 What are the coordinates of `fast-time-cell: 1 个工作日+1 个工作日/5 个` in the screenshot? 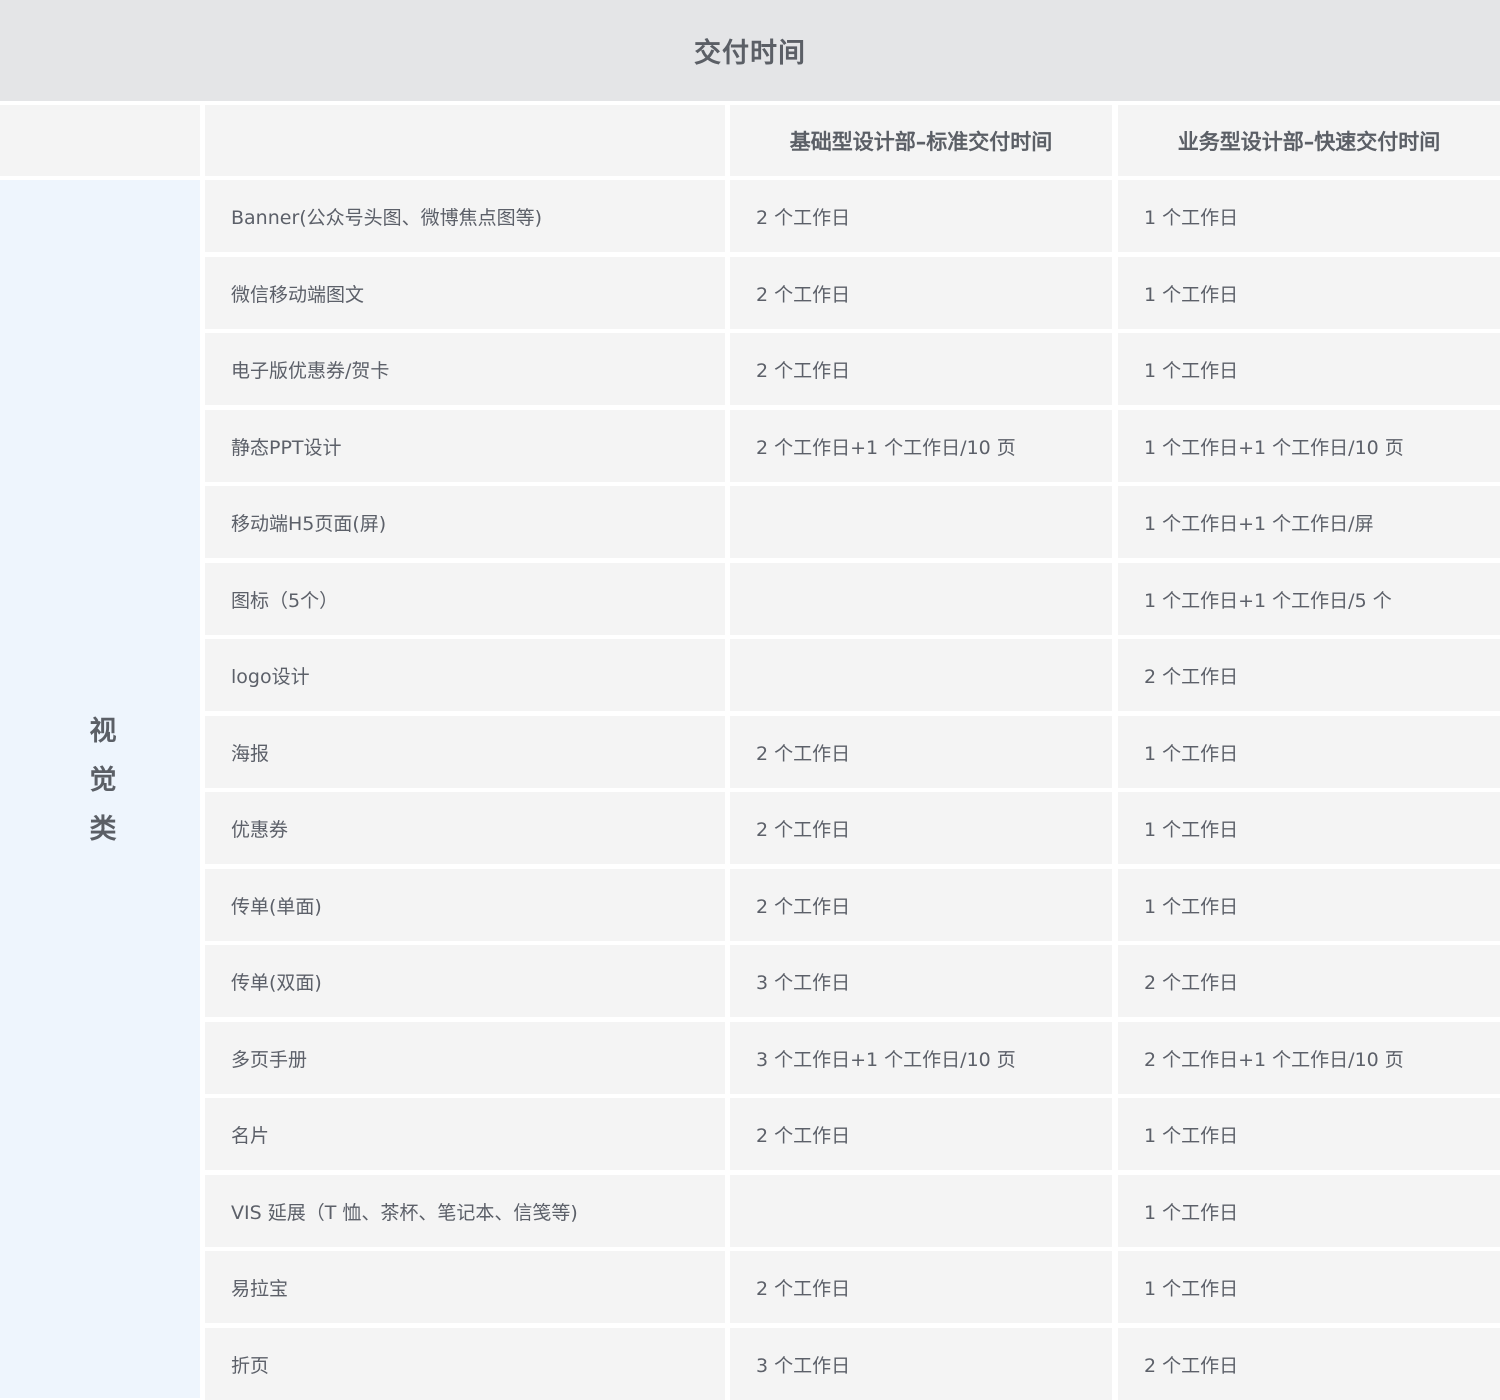 It's located at (1309, 599).